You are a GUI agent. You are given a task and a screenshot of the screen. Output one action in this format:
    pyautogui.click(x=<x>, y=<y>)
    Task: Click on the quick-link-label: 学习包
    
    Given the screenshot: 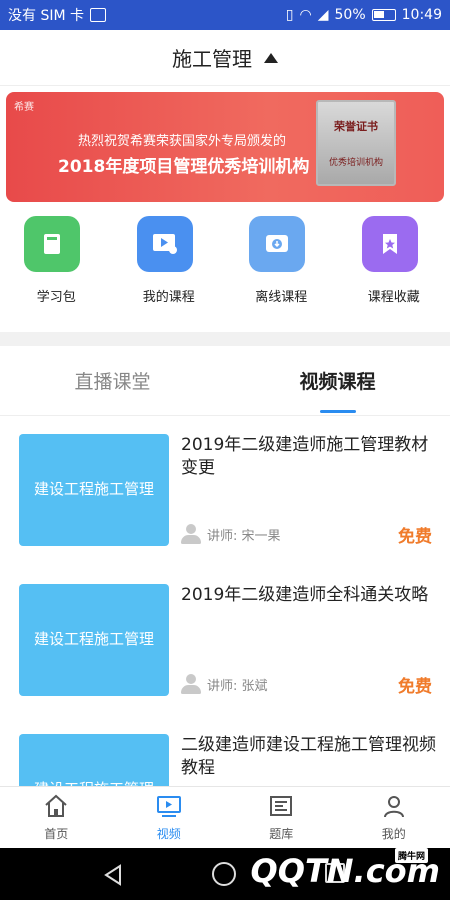 What is the action you would take?
    pyautogui.click(x=56, y=297)
    